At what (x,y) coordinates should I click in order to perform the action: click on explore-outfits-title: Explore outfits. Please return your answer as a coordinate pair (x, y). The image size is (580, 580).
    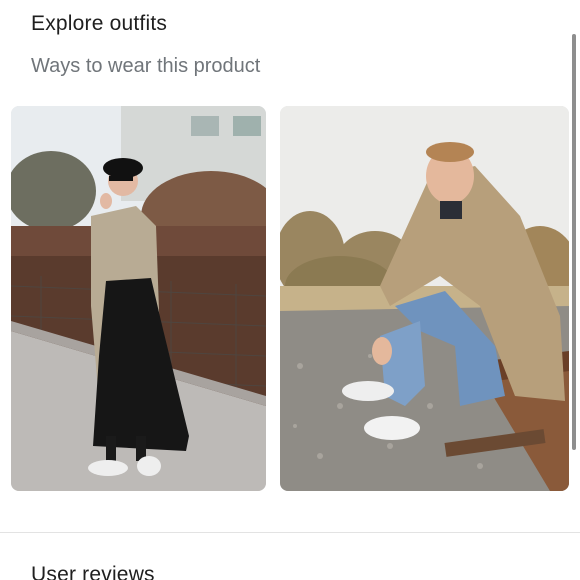
    Looking at the image, I should click on (99, 23).